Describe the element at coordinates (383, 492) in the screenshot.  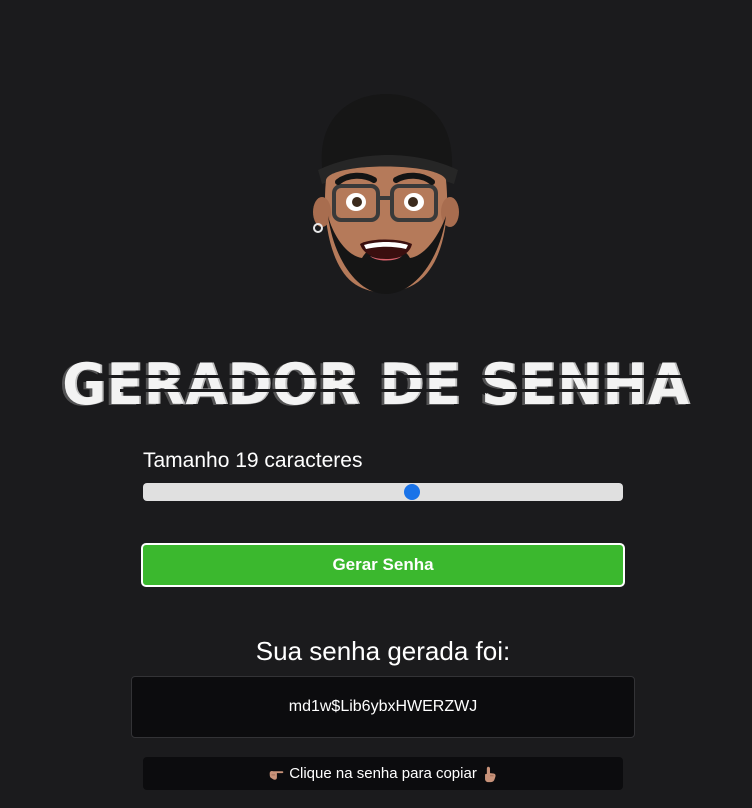
I see `password-length-slider` at that location.